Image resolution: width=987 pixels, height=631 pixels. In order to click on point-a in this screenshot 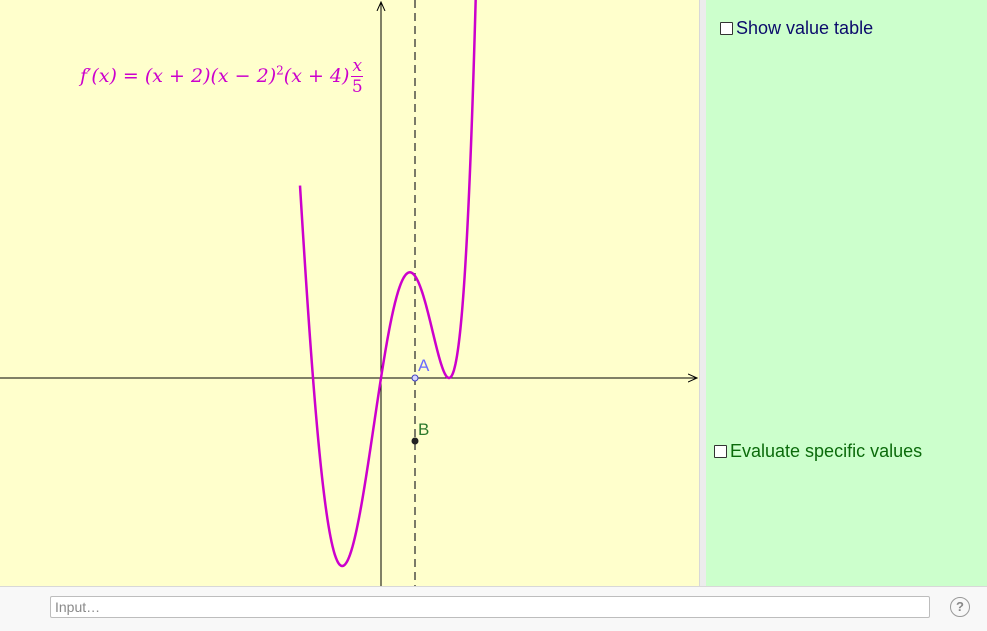, I will do `click(415, 378)`.